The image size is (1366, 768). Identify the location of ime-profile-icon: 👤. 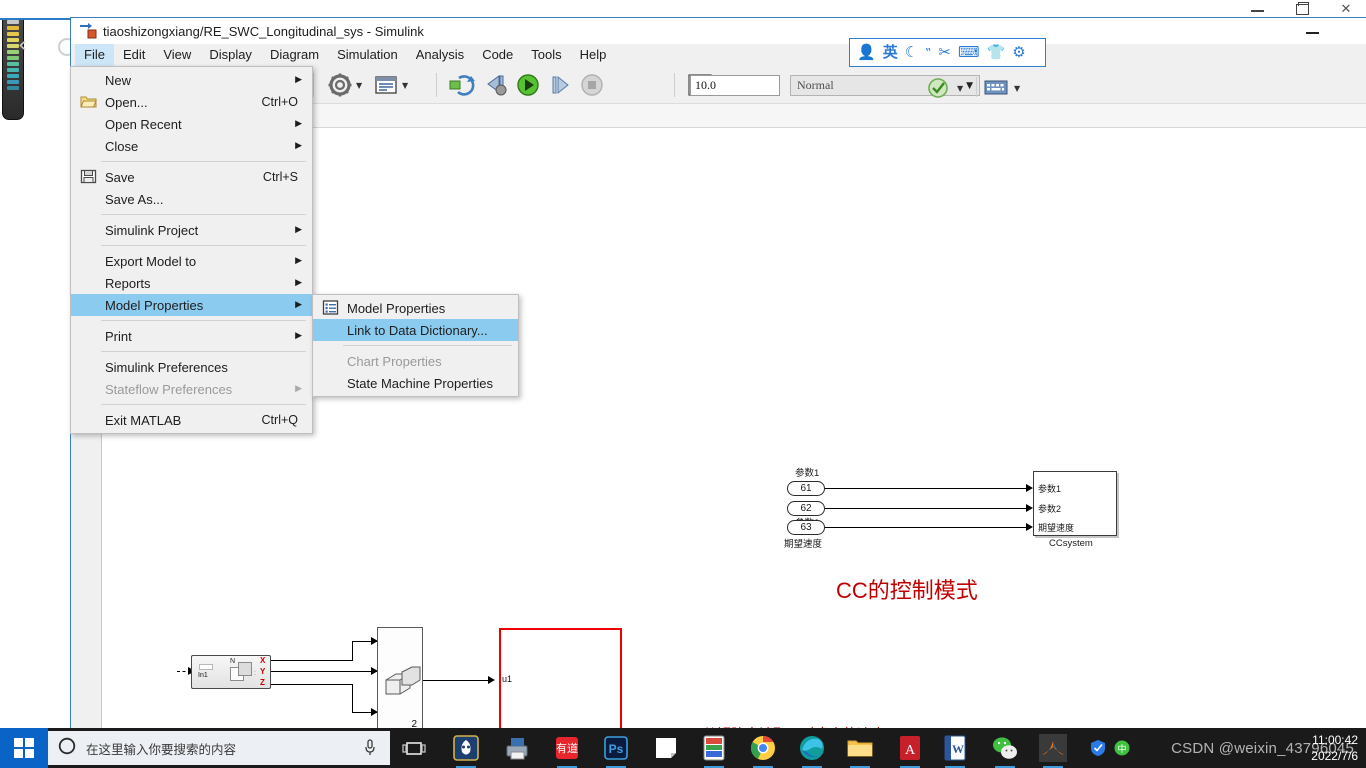
(866, 52).